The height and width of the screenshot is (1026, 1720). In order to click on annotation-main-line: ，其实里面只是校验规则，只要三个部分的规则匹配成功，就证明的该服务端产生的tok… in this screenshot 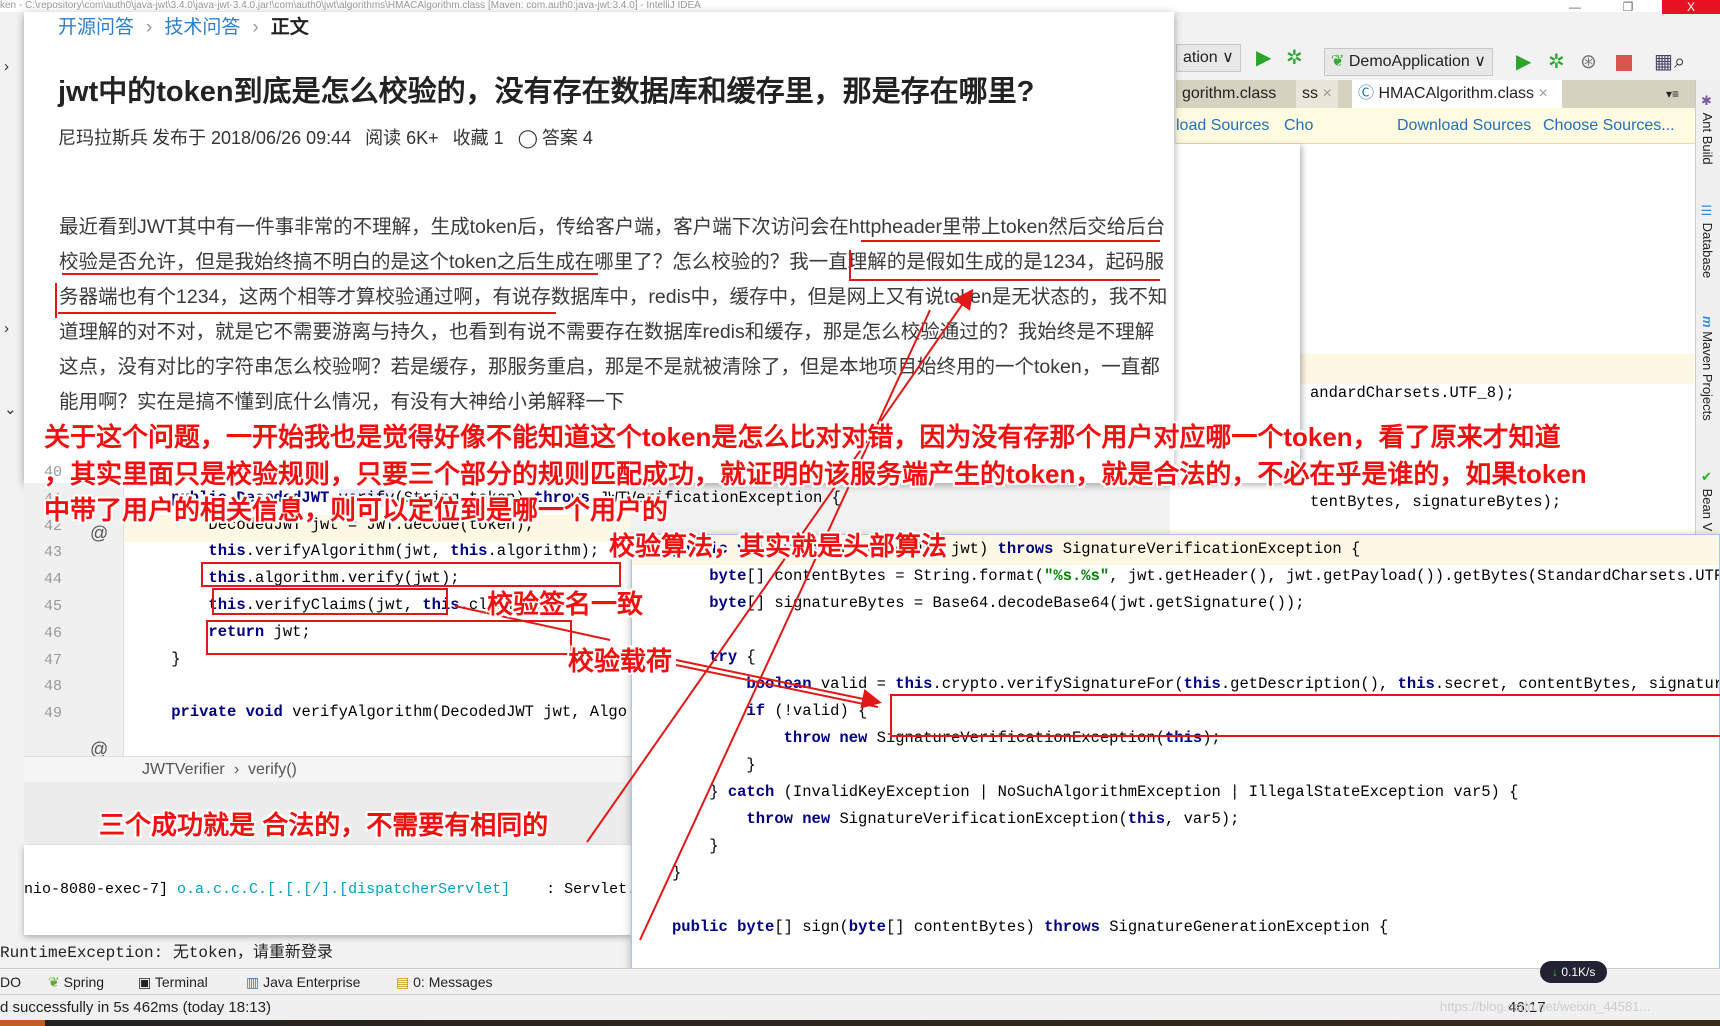, I will do `click(815, 474)`.